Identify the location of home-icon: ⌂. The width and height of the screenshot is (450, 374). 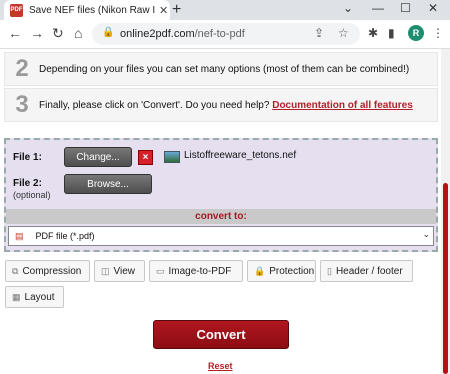
(78, 33).